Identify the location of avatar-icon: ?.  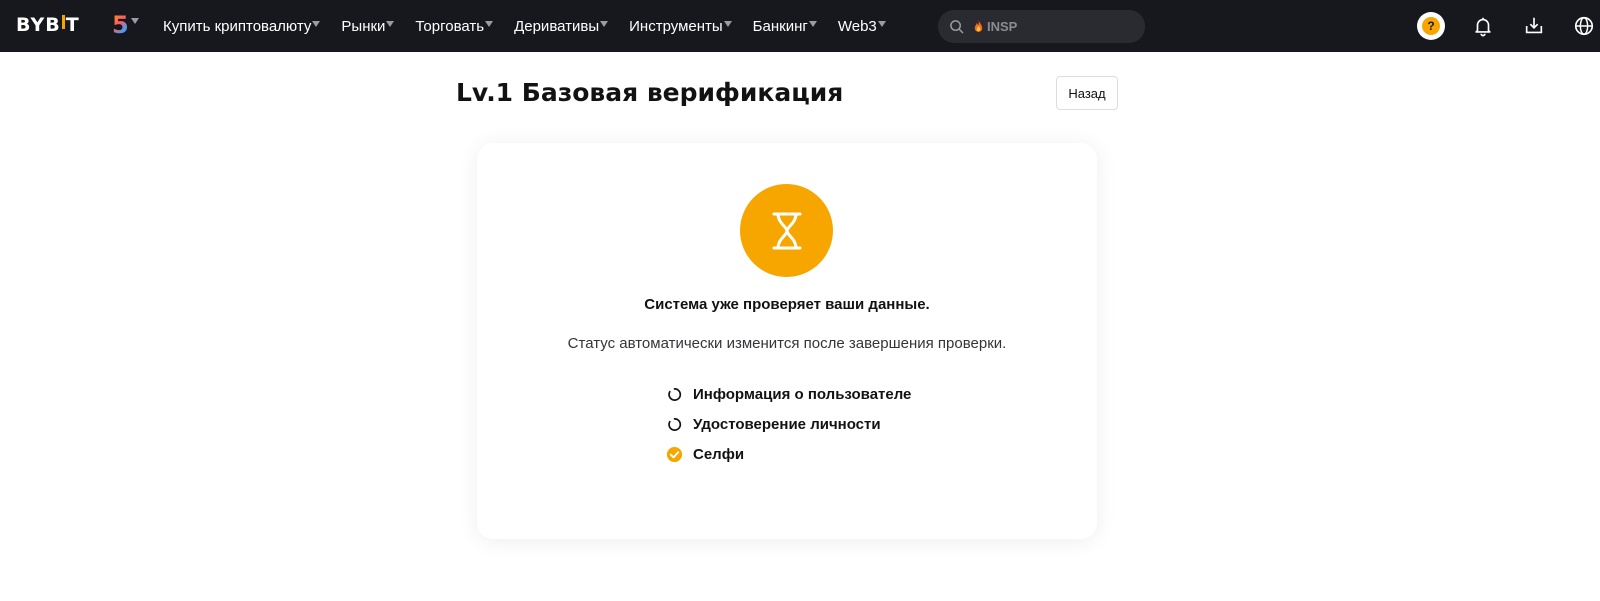
(1431, 26).